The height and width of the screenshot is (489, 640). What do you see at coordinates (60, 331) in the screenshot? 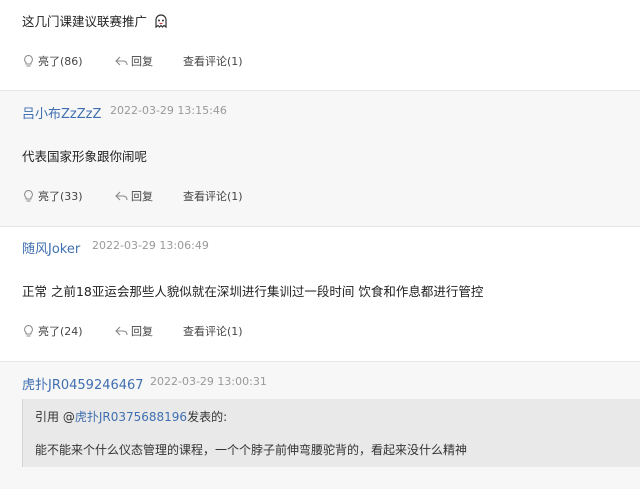
I see `light-count: 亮了(24)` at bounding box center [60, 331].